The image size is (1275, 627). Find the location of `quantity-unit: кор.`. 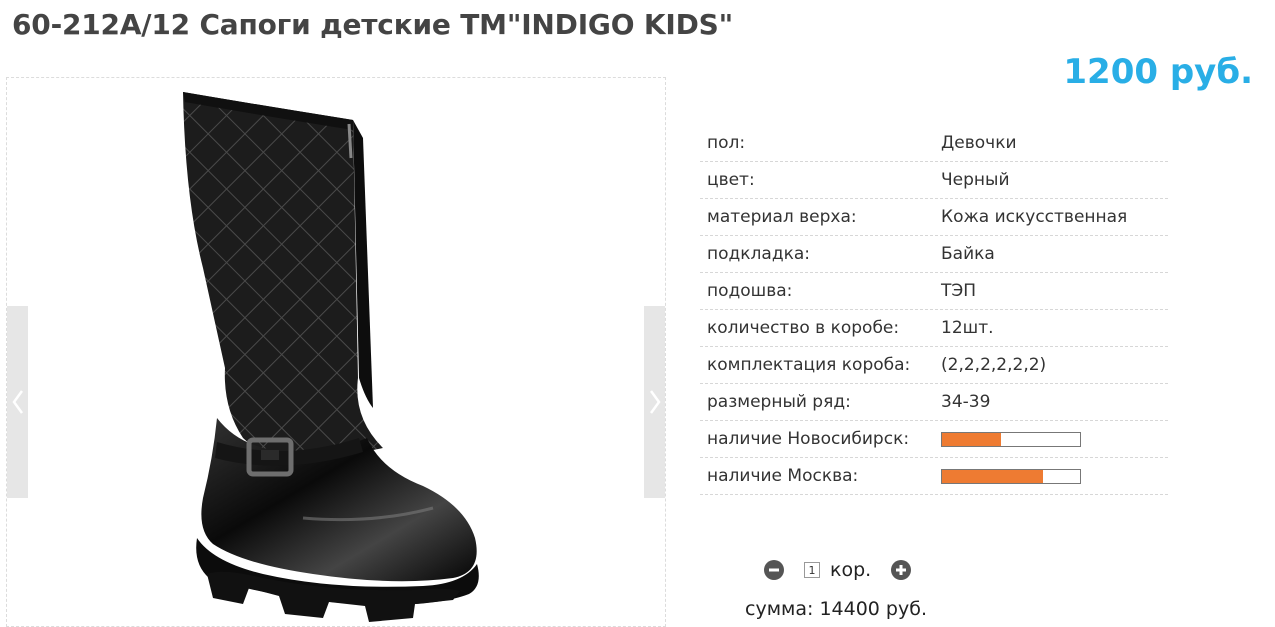

quantity-unit: кор. is located at coordinates (851, 570).